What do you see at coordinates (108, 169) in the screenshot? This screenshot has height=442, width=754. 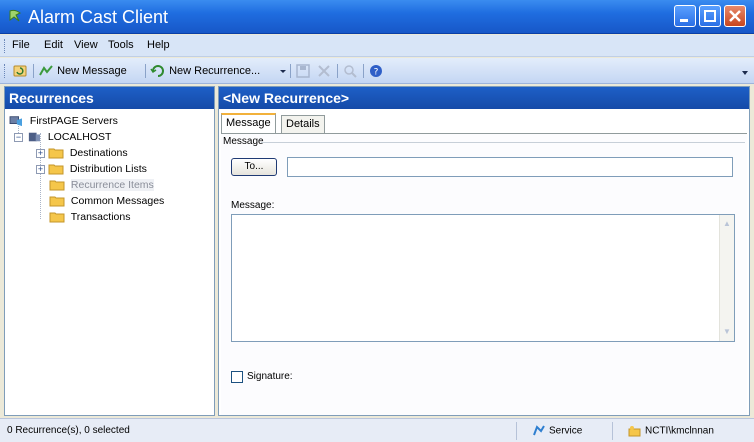 I see `tree-label: Distribution Lists` at bounding box center [108, 169].